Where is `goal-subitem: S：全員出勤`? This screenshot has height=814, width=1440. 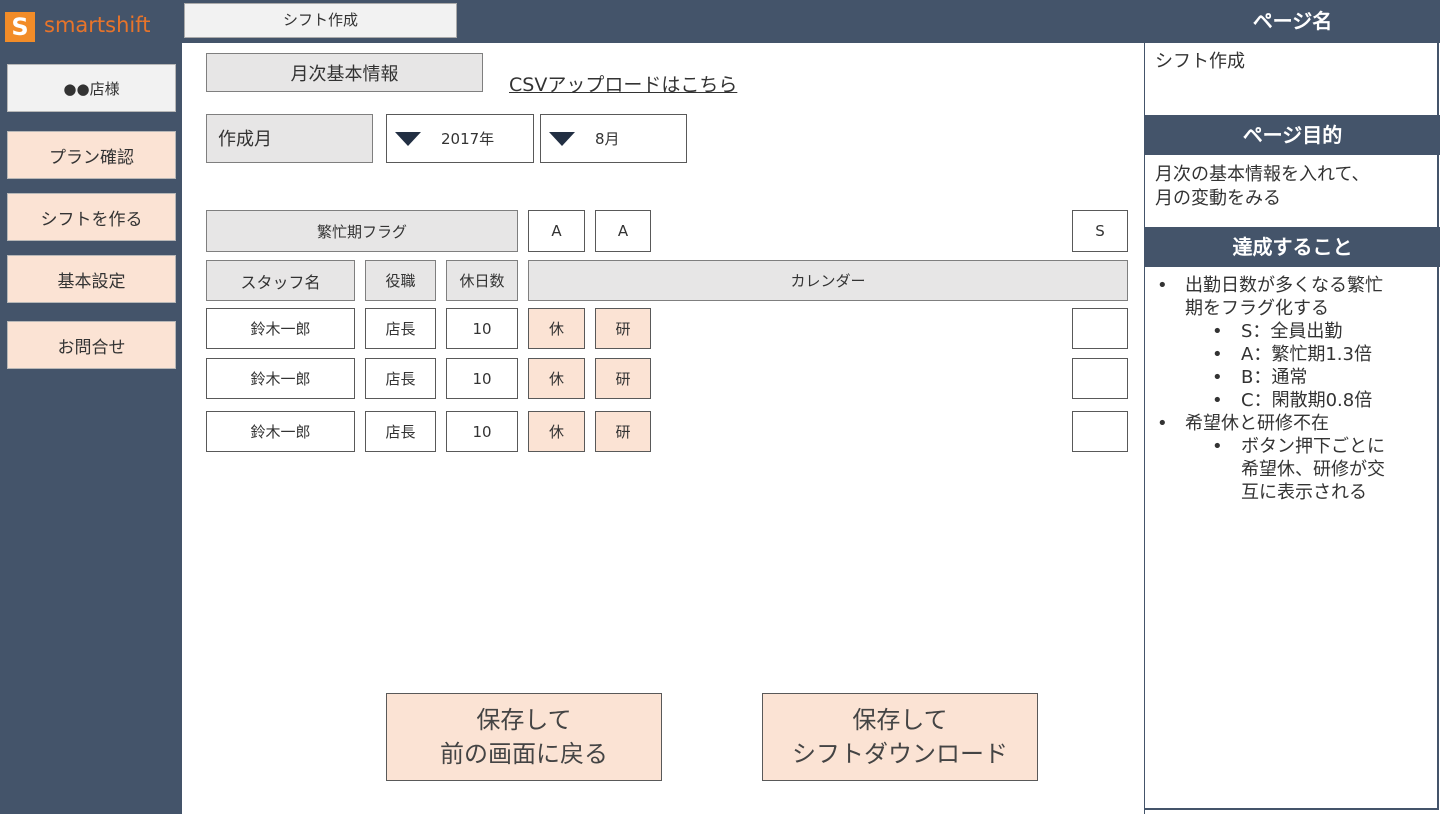
goal-subitem: S：全員出勤 is located at coordinates (1295, 331).